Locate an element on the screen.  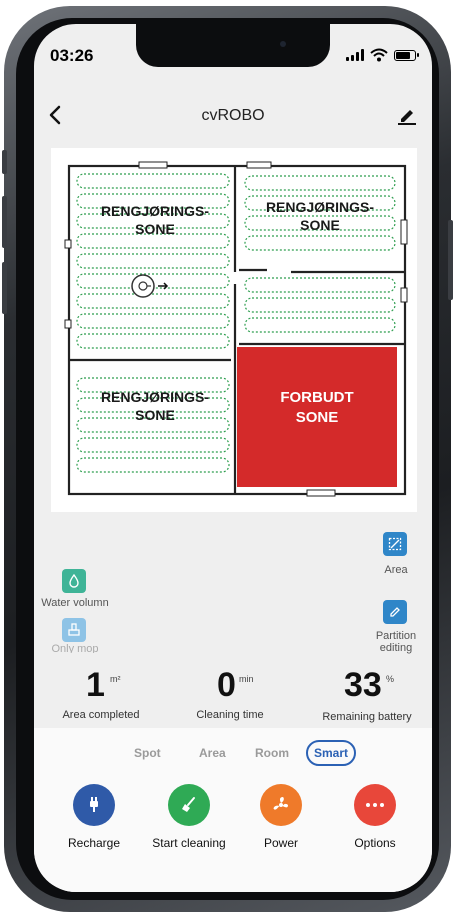
zone-label-bottom-left: RENGJØRINGS- SONE is located at coordinates (155, 406).